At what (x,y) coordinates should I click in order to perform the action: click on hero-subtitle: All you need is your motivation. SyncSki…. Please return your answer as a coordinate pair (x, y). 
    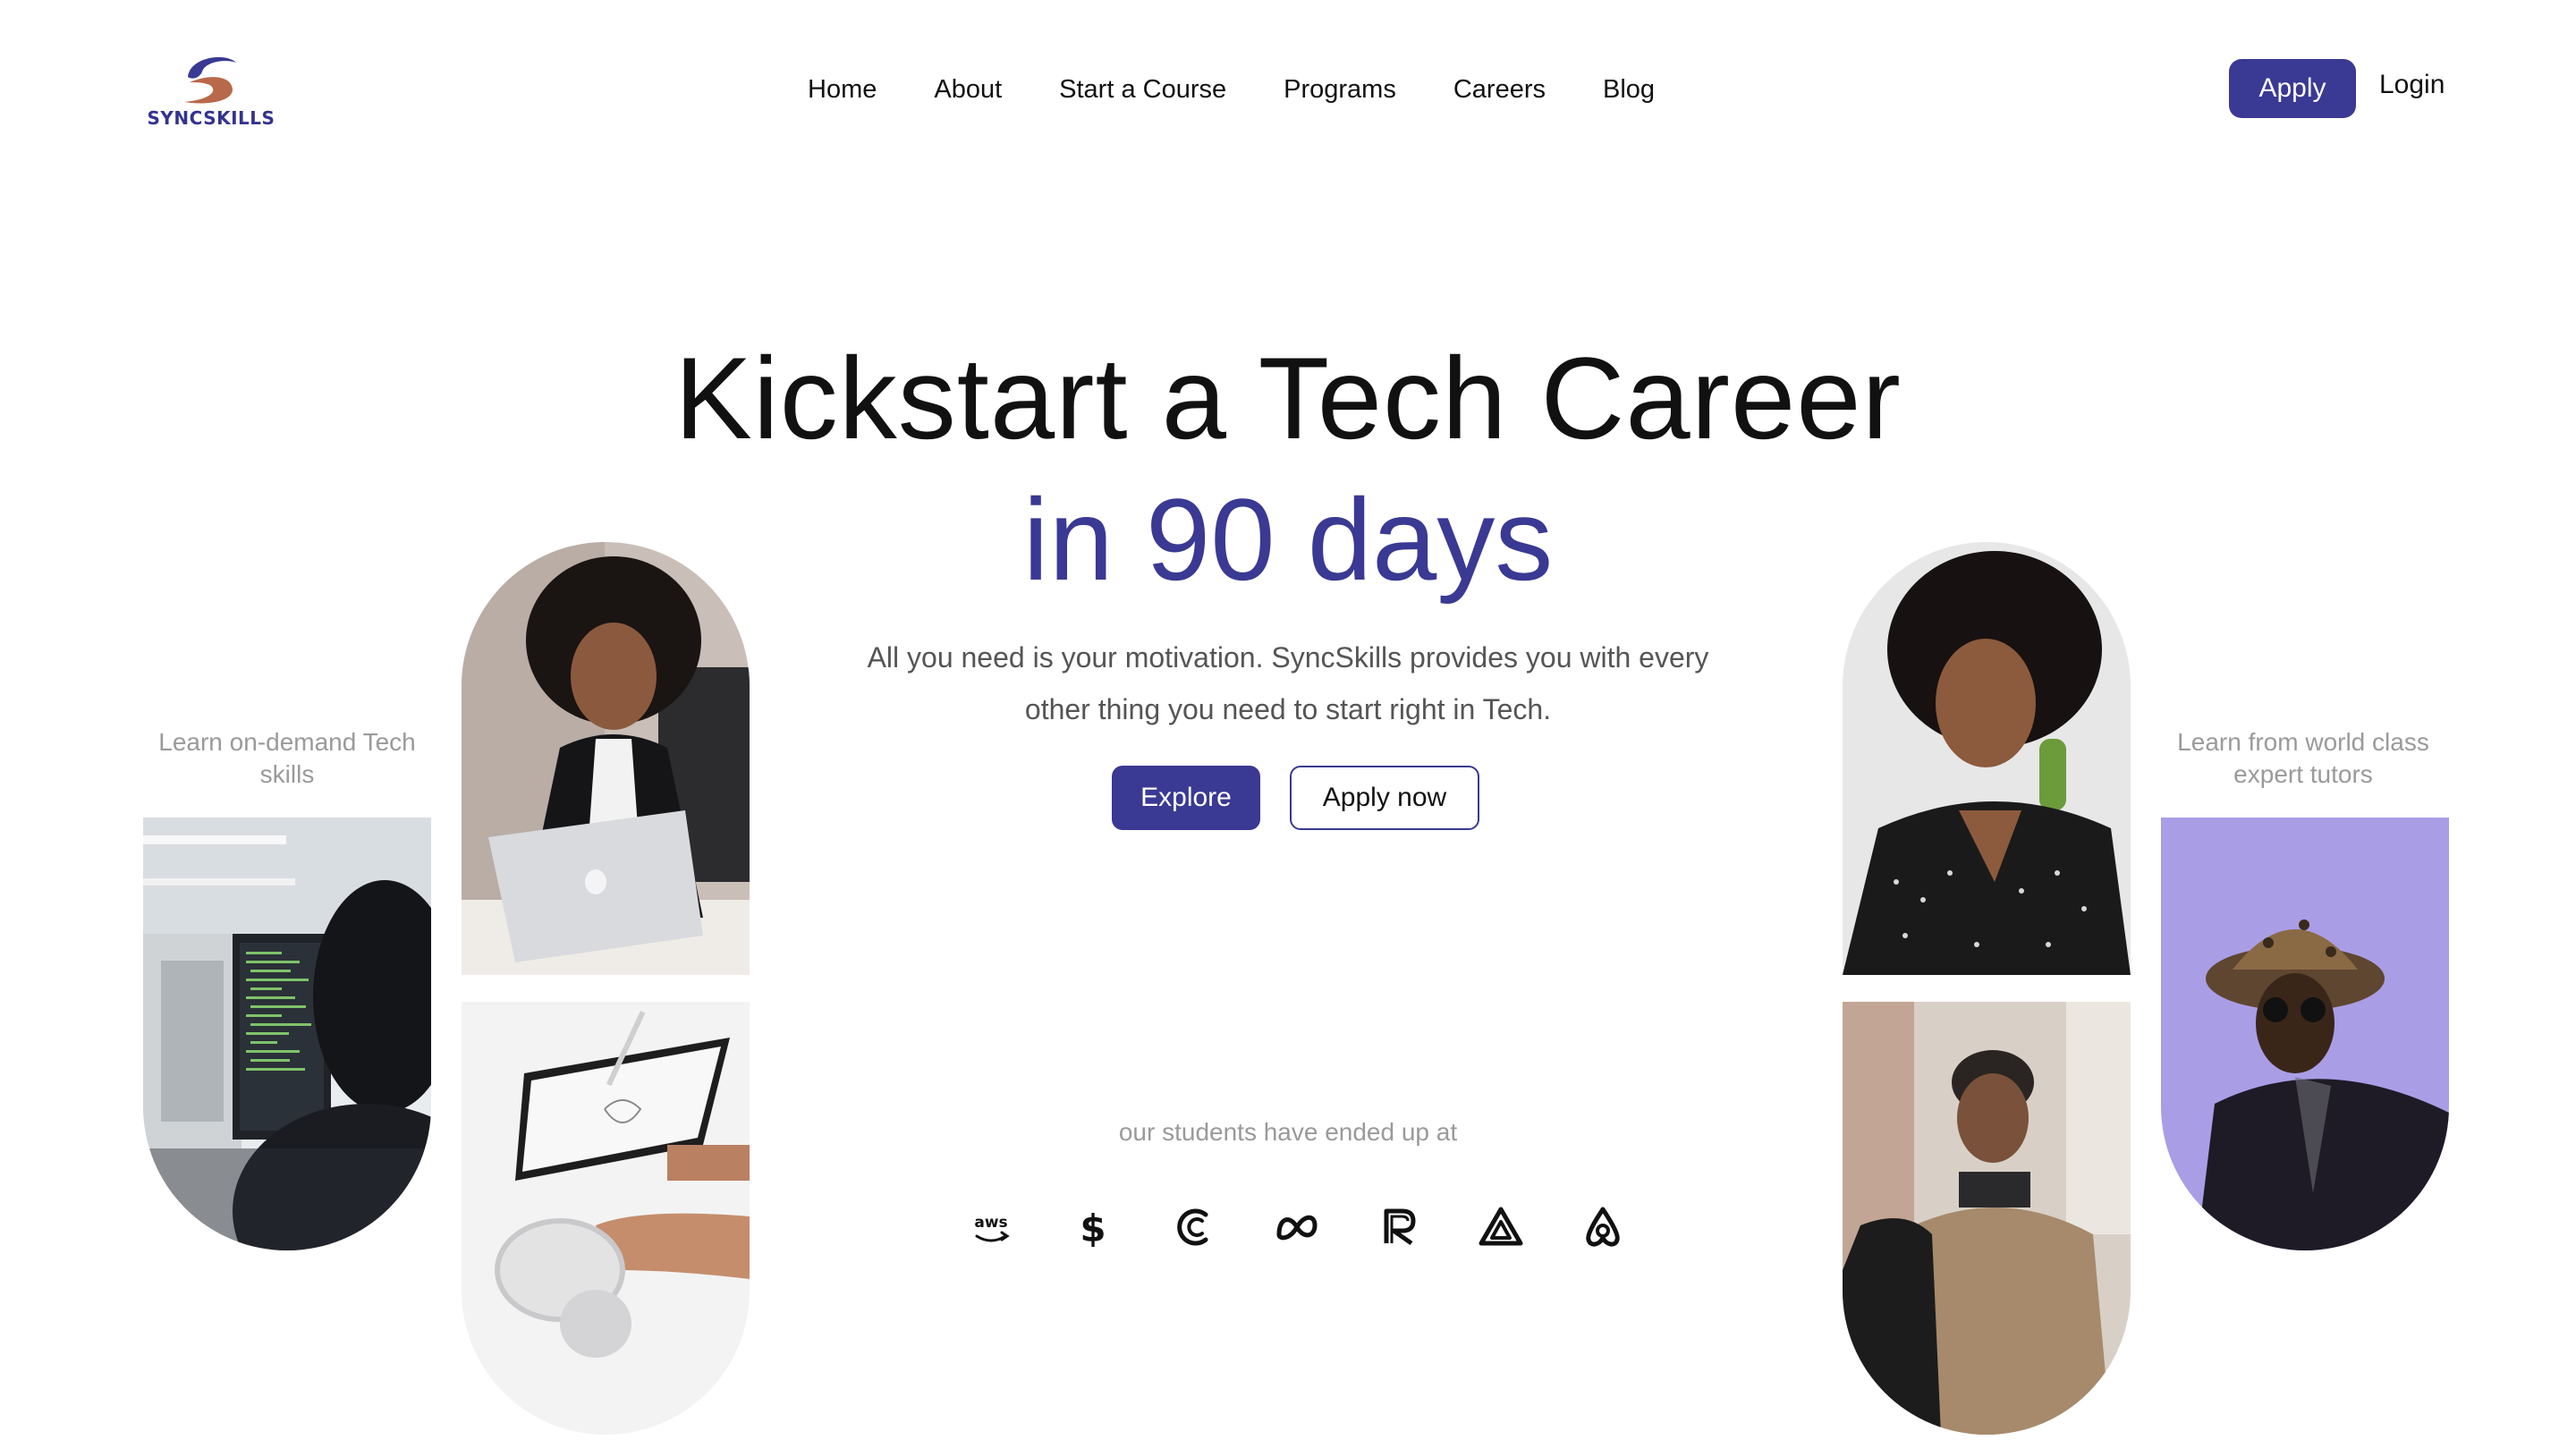
    Looking at the image, I should click on (1288, 683).